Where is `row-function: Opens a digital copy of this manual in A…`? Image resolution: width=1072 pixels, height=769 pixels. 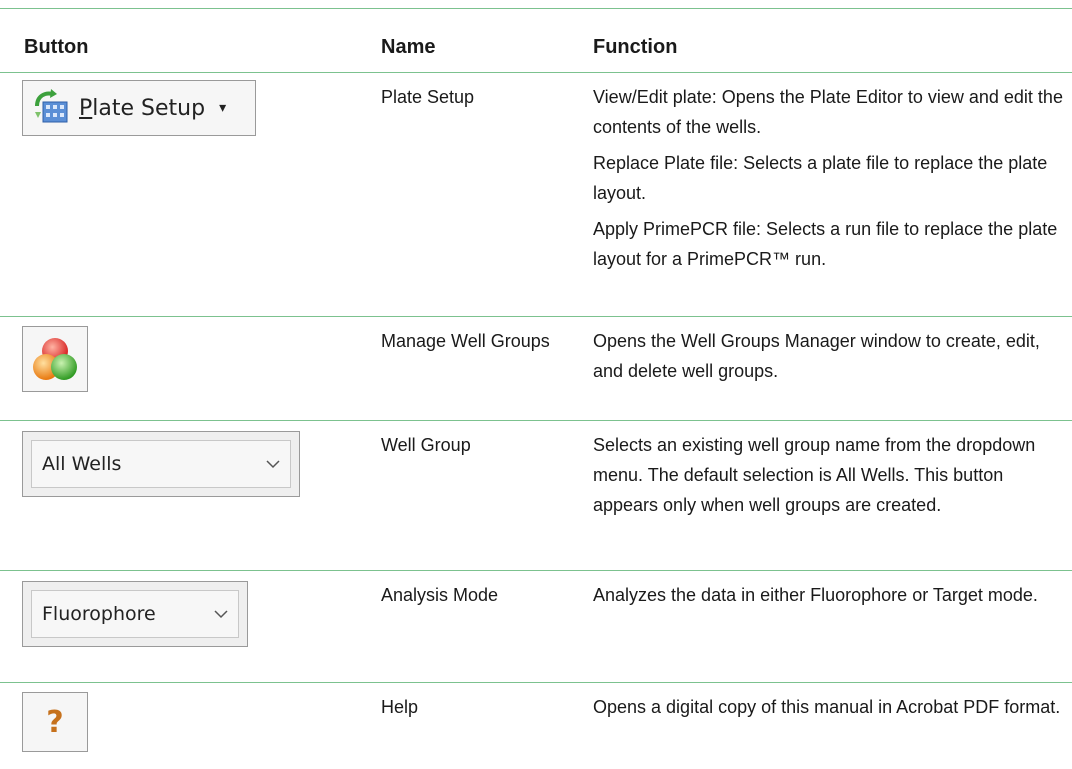
row-function: Opens a digital copy of this manual in A… is located at coordinates (827, 707).